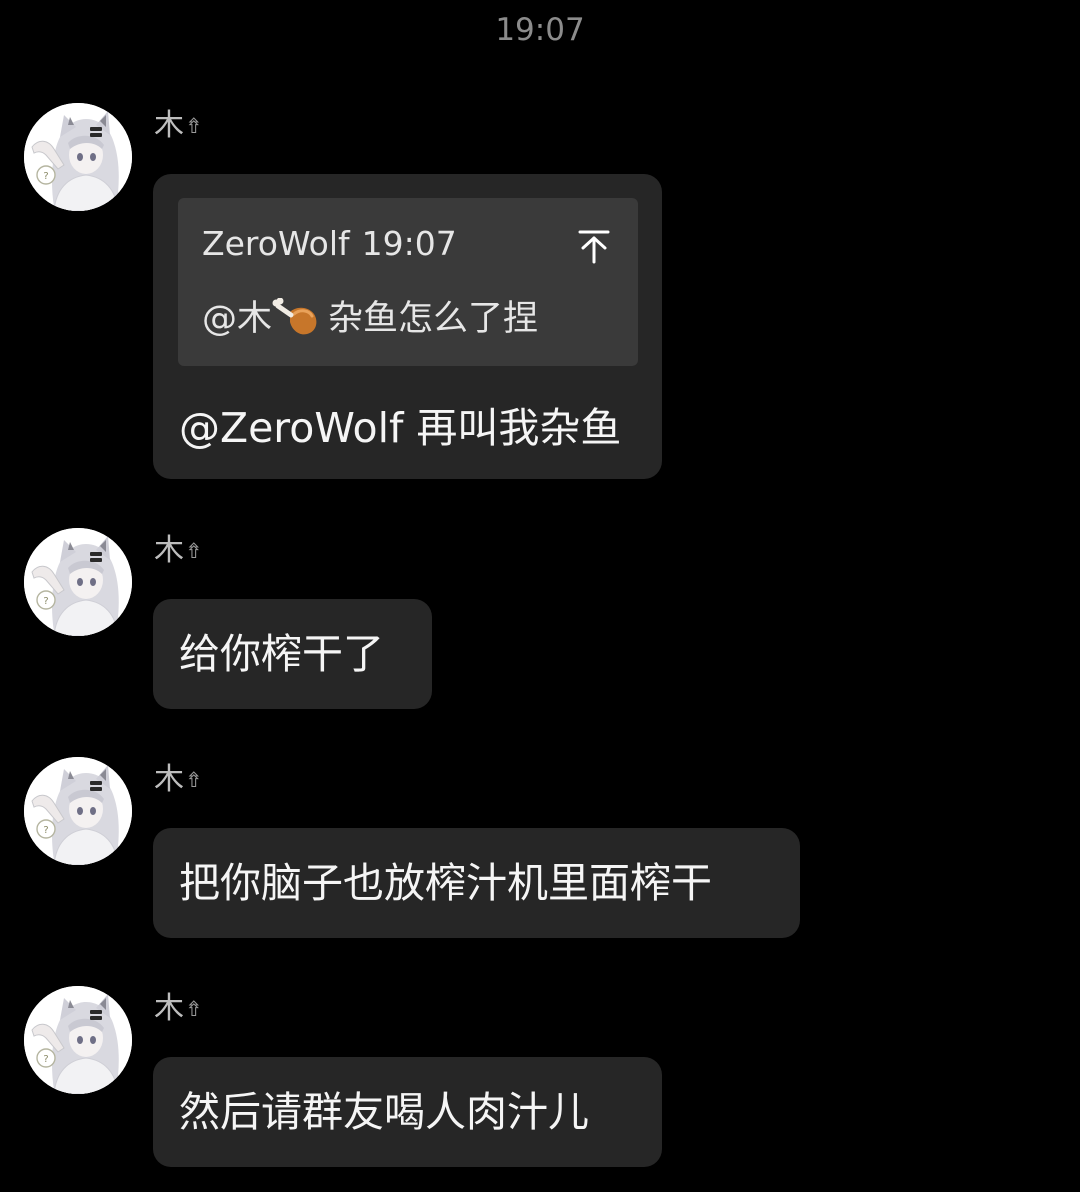  Describe the element at coordinates (408, 282) in the screenshot. I see `quoted-reply: ZeroWolf 19:07 @木 杂鱼怎么了捏` at that location.